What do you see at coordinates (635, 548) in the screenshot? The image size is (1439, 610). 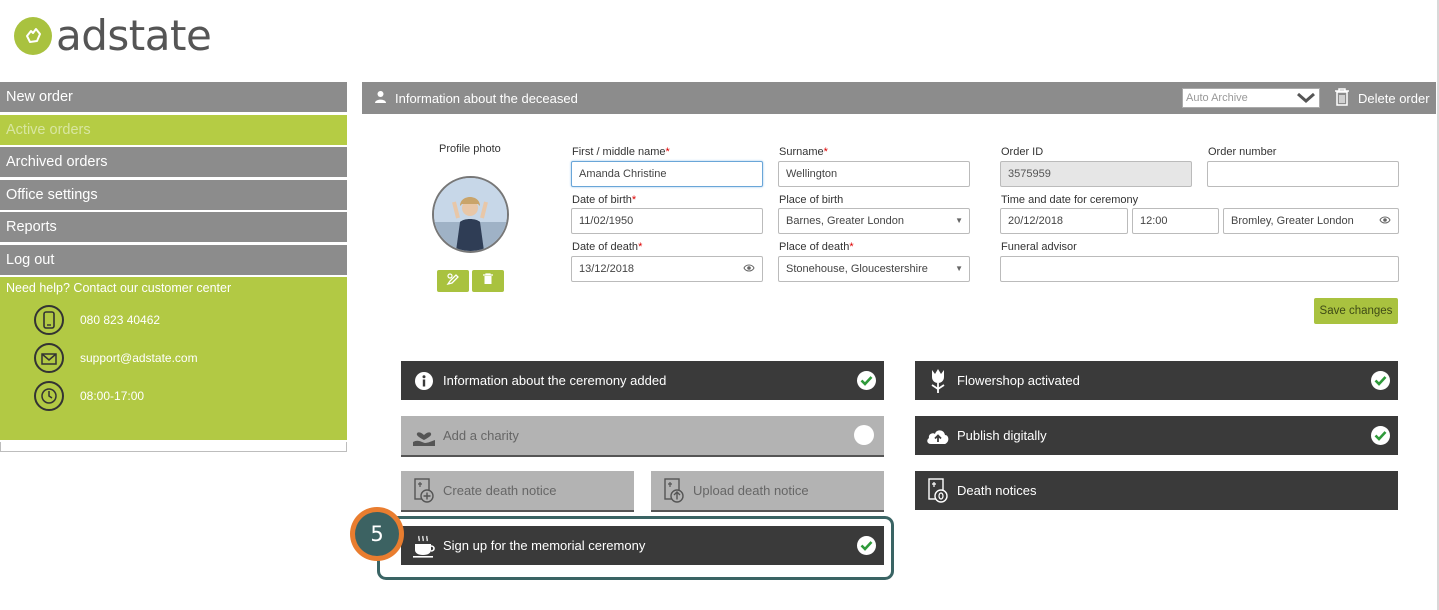 I see `step-highlight-frame` at bounding box center [635, 548].